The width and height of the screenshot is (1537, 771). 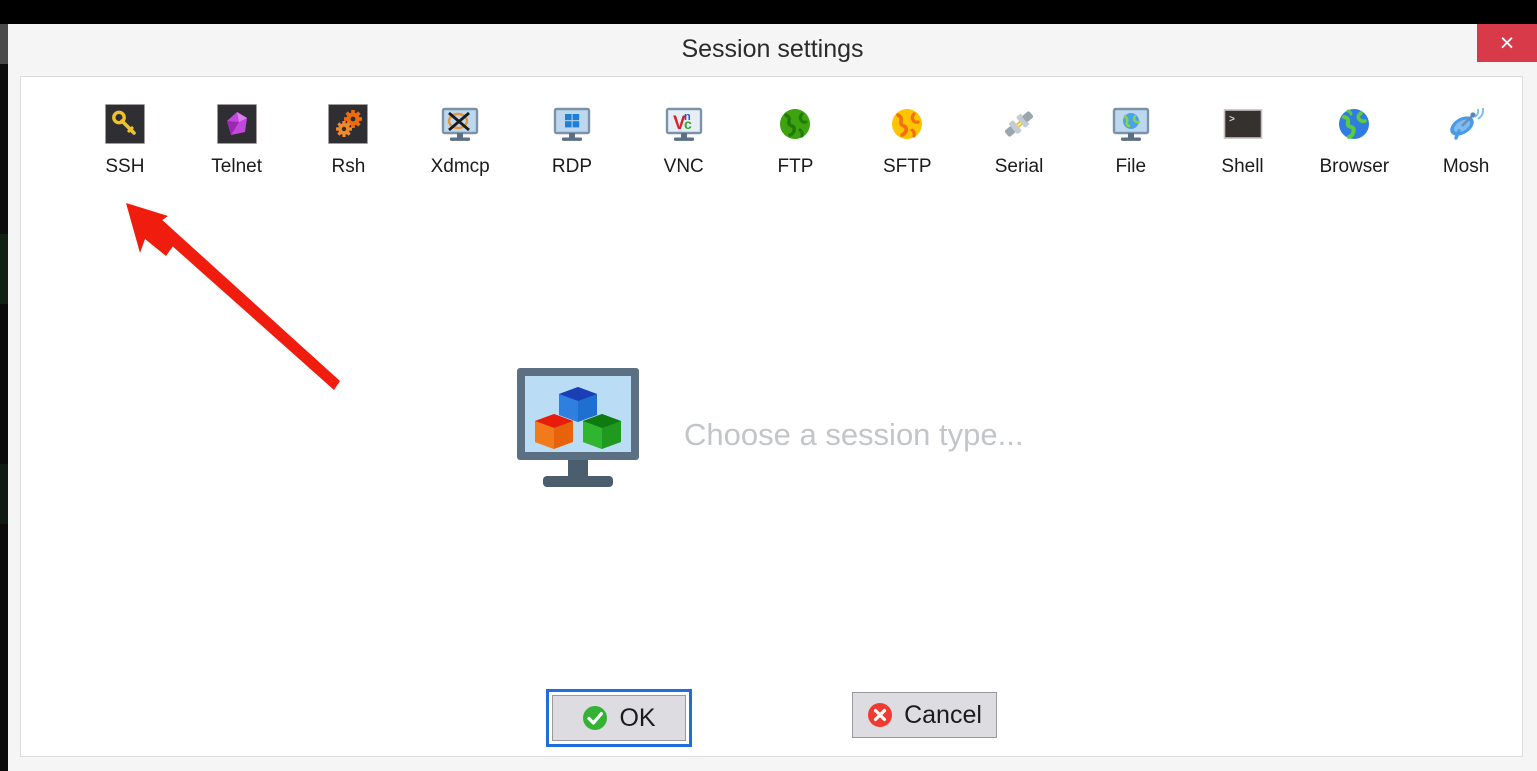 What do you see at coordinates (348, 166) in the screenshot?
I see `session-type-label: Rsh` at bounding box center [348, 166].